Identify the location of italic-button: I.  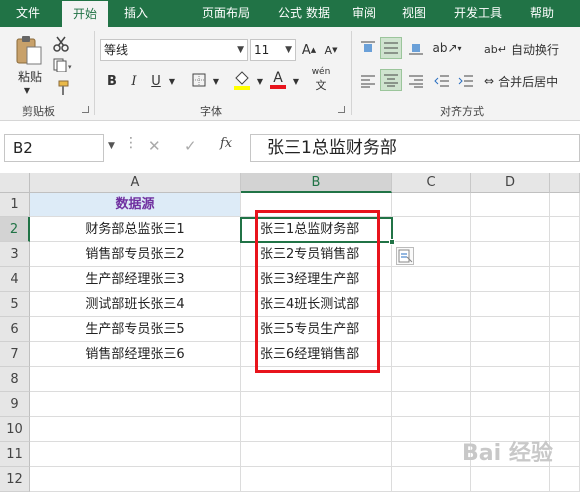
(134, 81).